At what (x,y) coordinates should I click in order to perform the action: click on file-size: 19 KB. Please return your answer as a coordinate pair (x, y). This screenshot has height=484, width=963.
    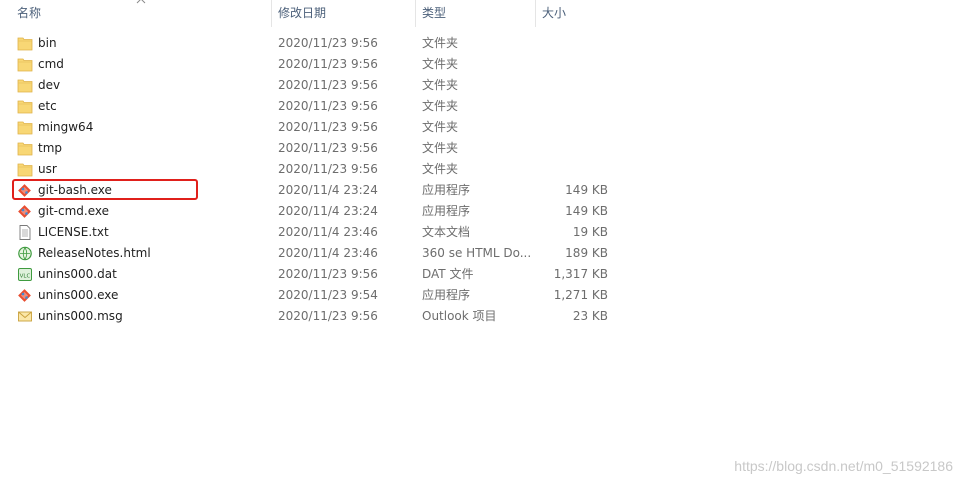
    Looking at the image, I should click on (590, 232).